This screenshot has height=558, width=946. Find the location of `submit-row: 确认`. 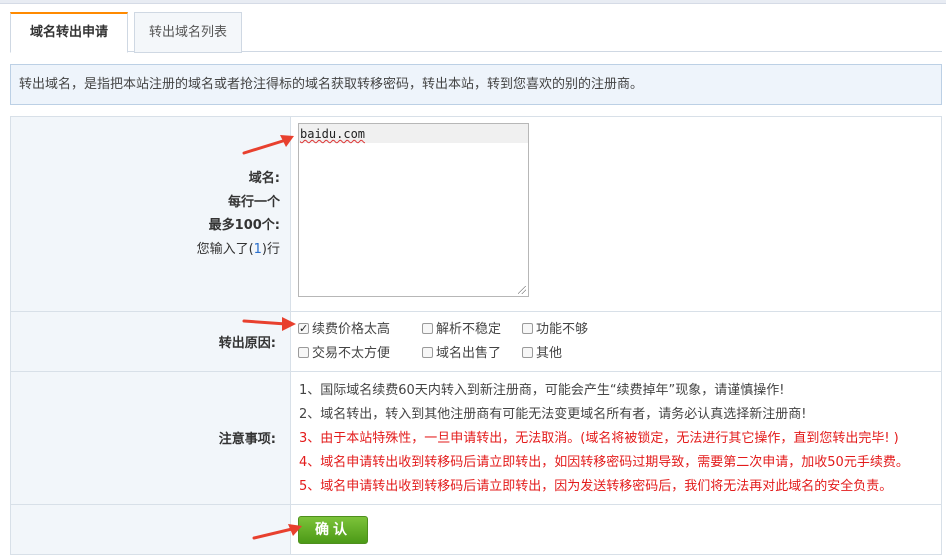

submit-row: 确认 is located at coordinates (476, 529).